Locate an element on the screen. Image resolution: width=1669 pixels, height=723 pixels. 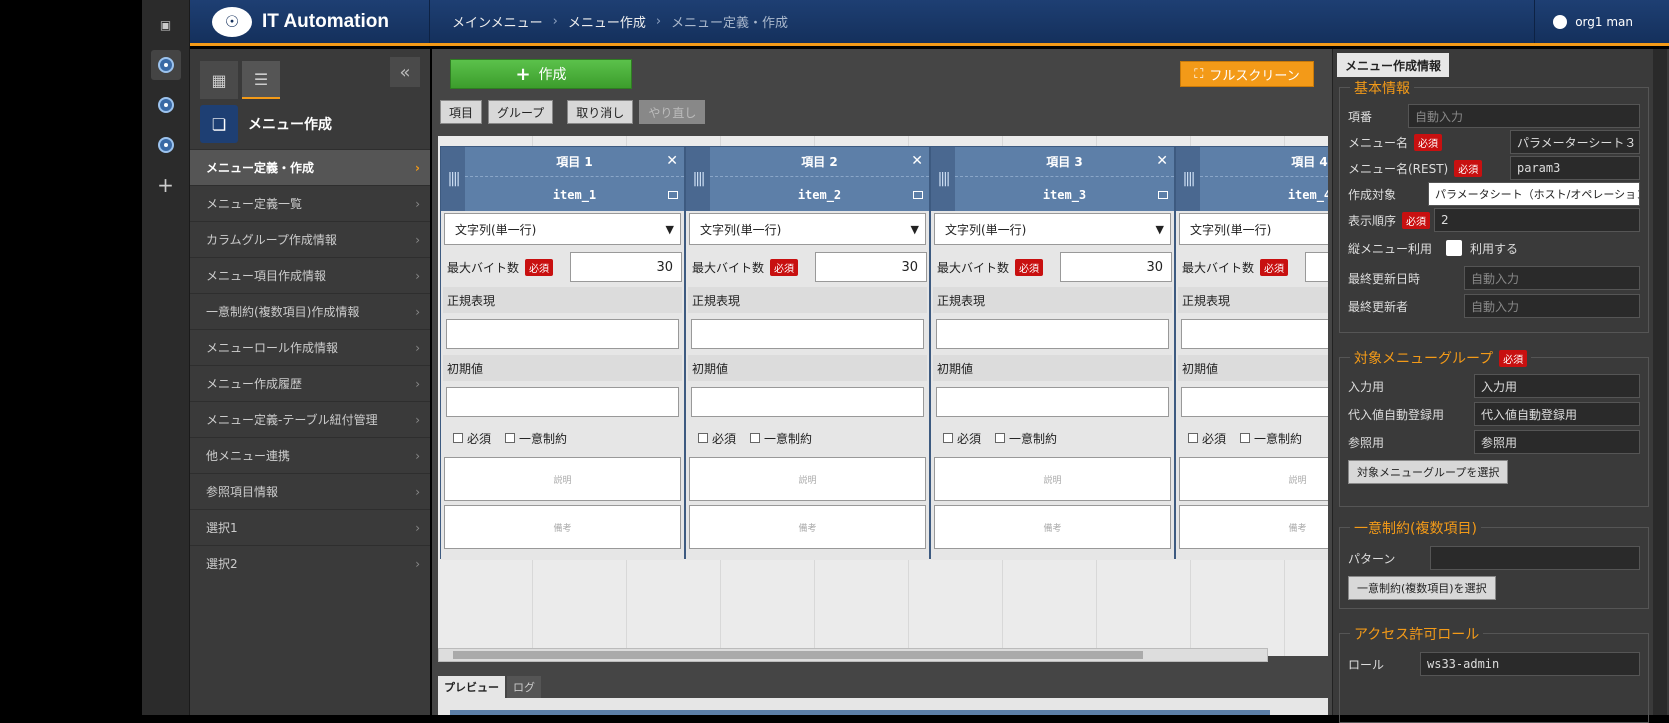
panel-toggle-icon: ▣ is located at coordinates (166, 25).